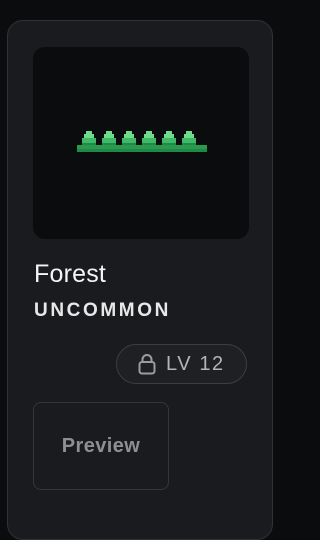 This screenshot has width=320, height=540. I want to click on ground-shadow, so click(142, 150).